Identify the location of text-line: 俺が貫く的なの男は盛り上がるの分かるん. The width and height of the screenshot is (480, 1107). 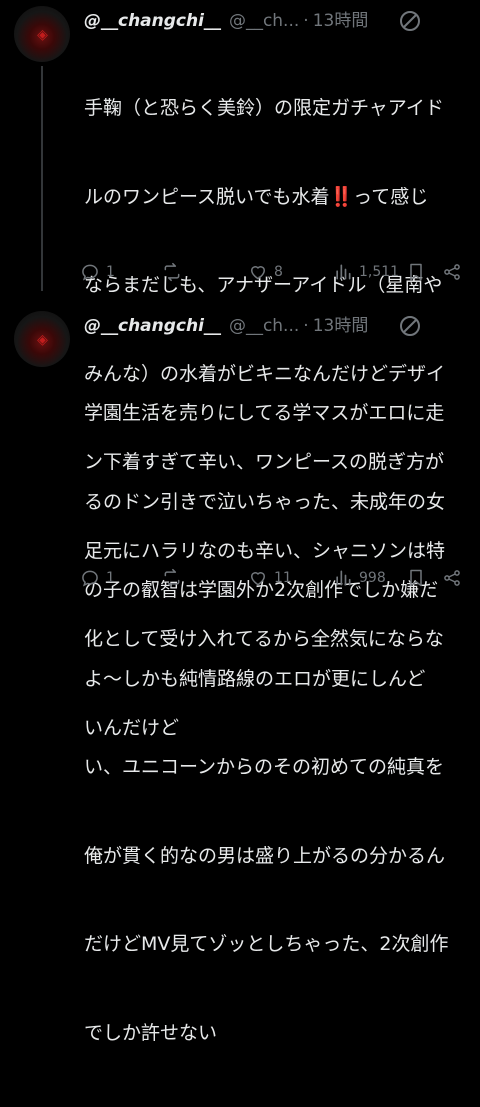
(265, 855).